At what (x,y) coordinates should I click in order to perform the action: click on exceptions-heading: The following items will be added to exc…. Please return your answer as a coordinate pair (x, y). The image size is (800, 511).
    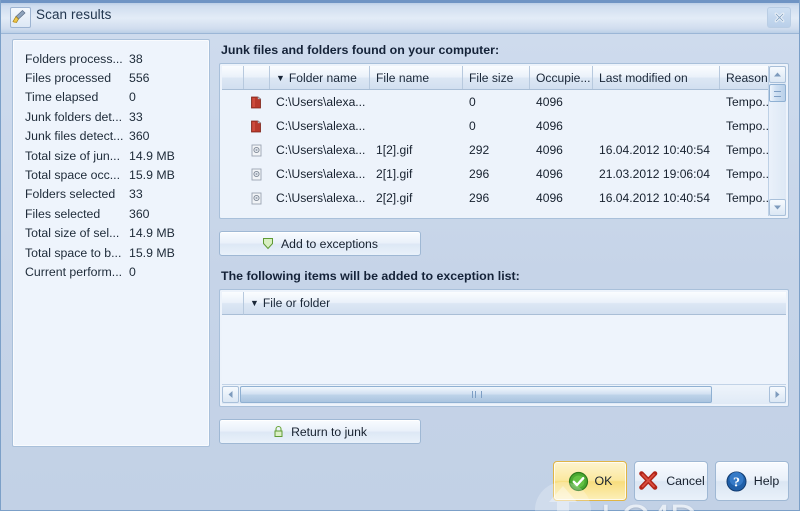
    Looking at the image, I should click on (370, 276).